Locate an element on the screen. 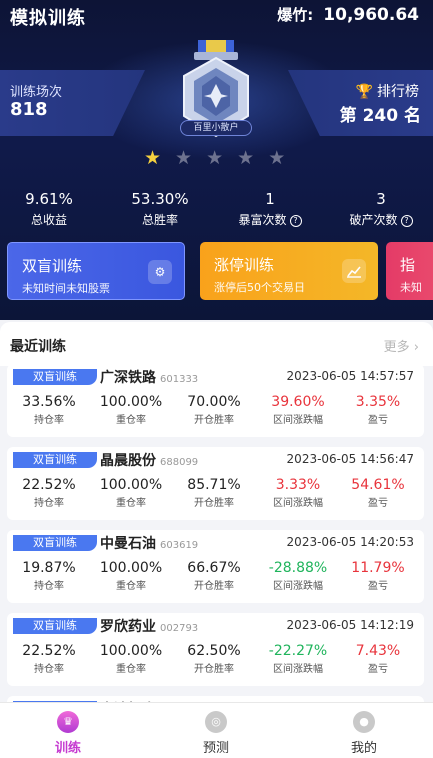 The image size is (433, 758). compass-icon: ◎ is located at coordinates (216, 722).